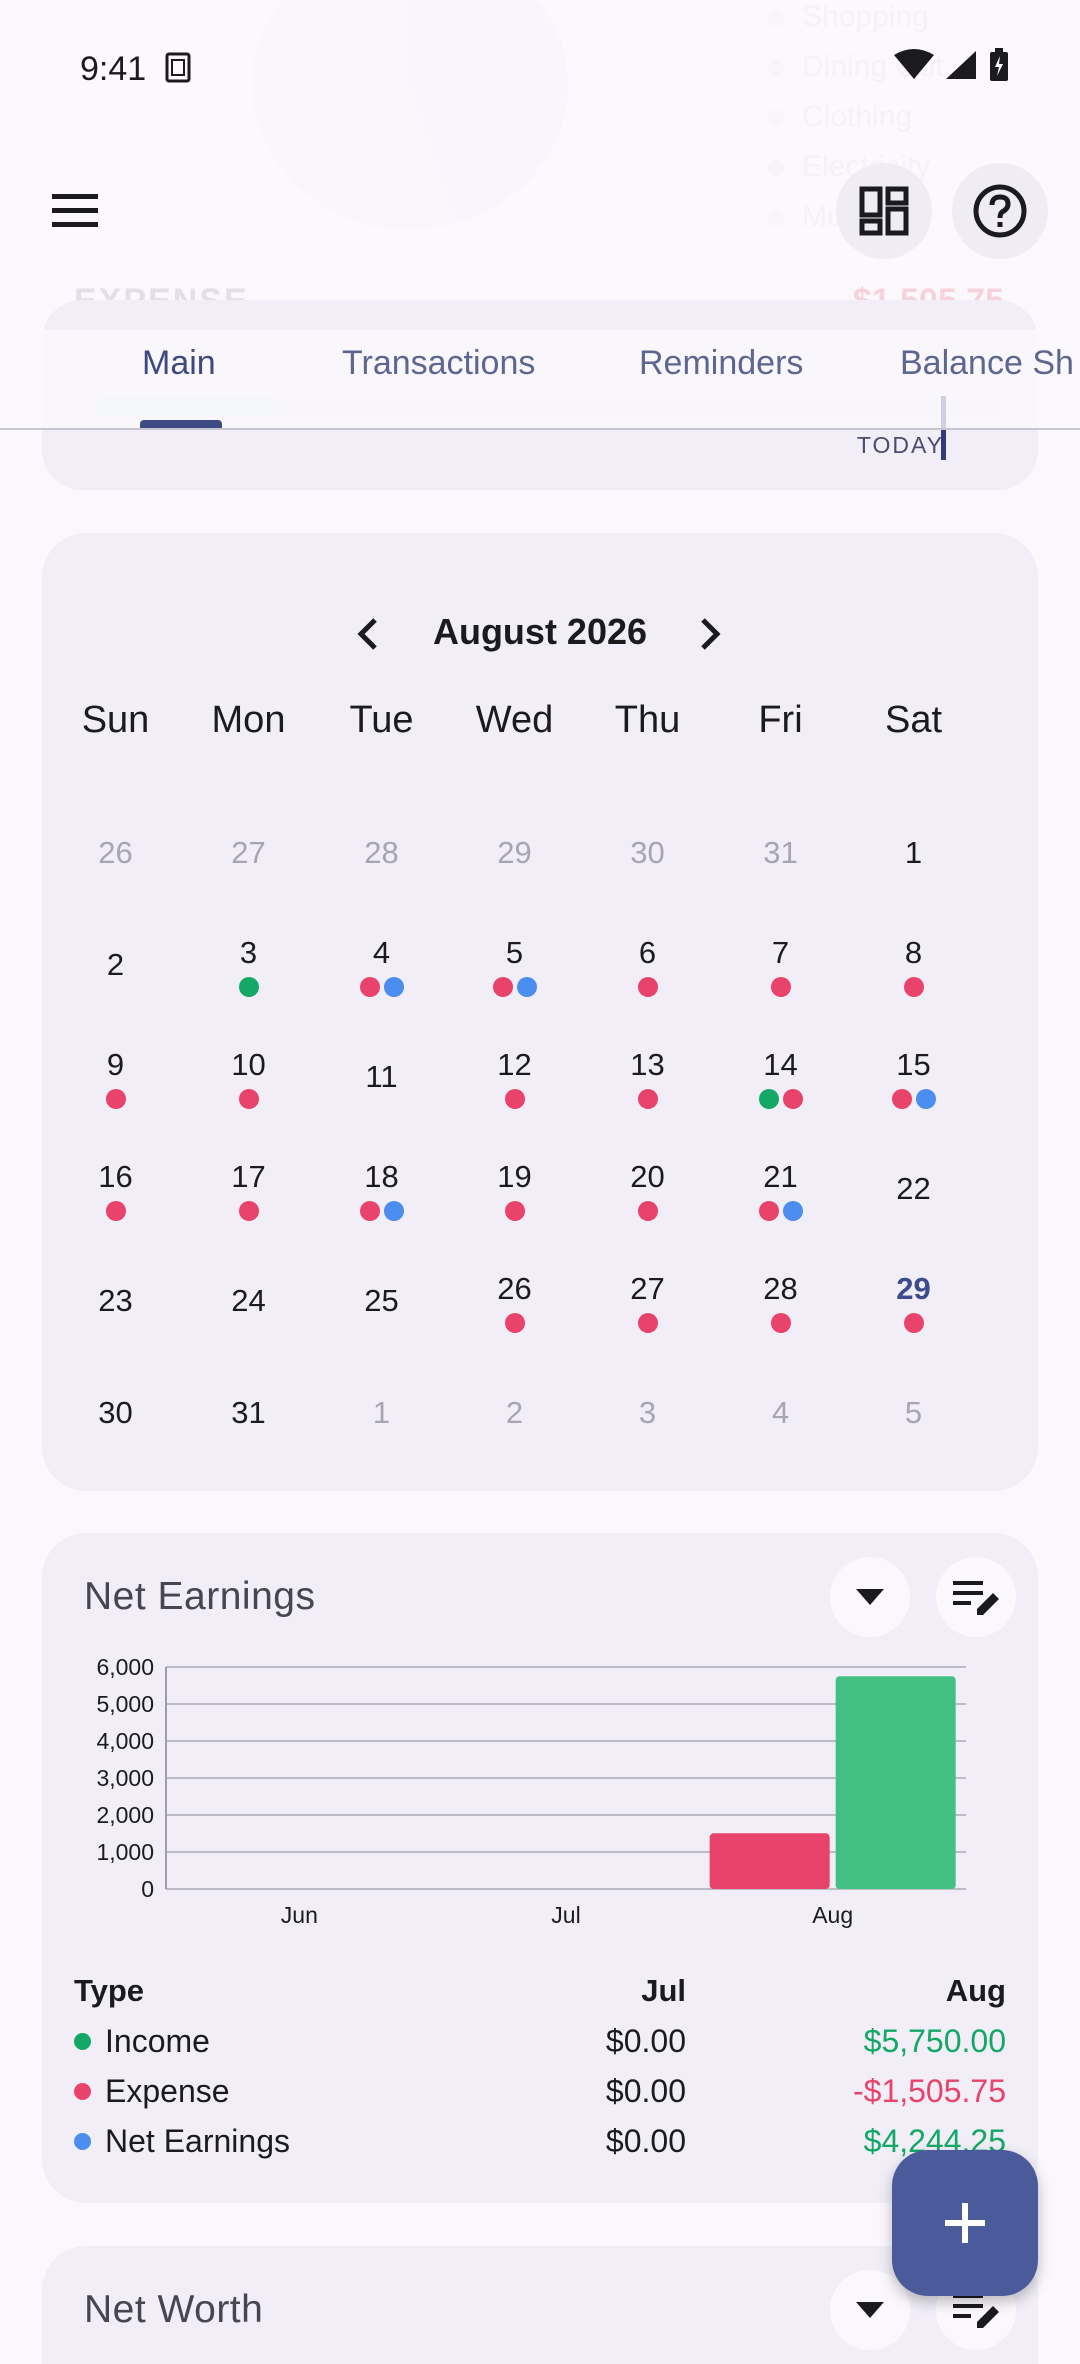  What do you see at coordinates (182, 2141) in the screenshot?
I see `row-type-cell: Net Earnings` at bounding box center [182, 2141].